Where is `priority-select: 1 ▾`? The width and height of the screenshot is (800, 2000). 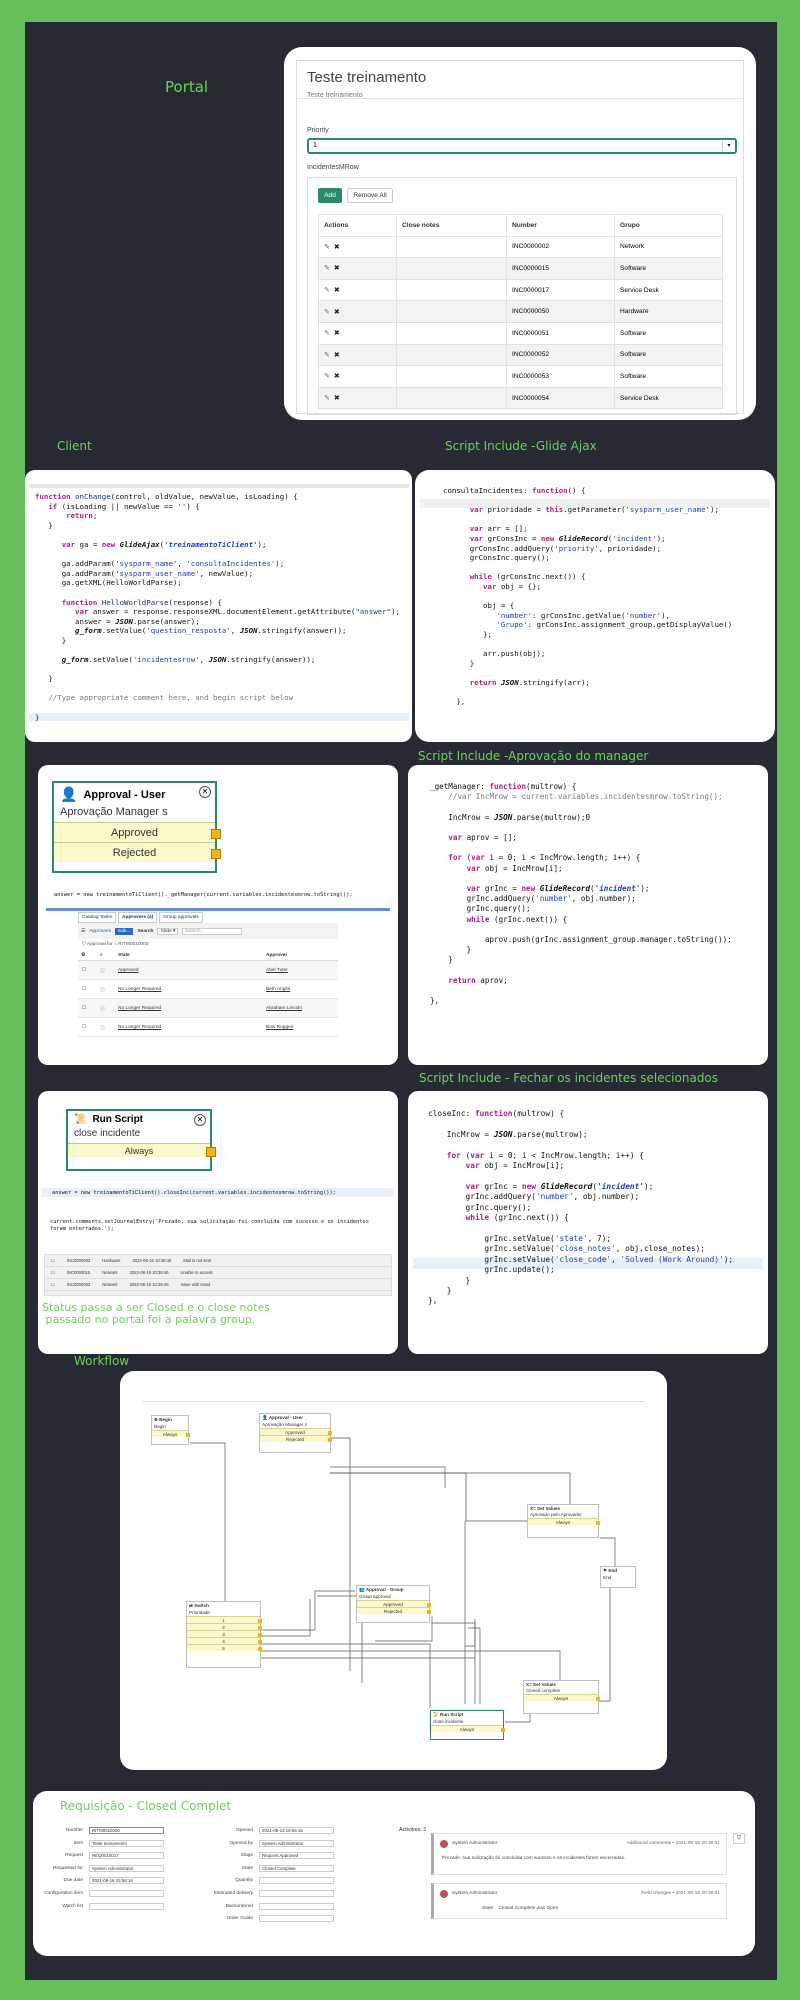
priority-select: 1 ▾ is located at coordinates (522, 146).